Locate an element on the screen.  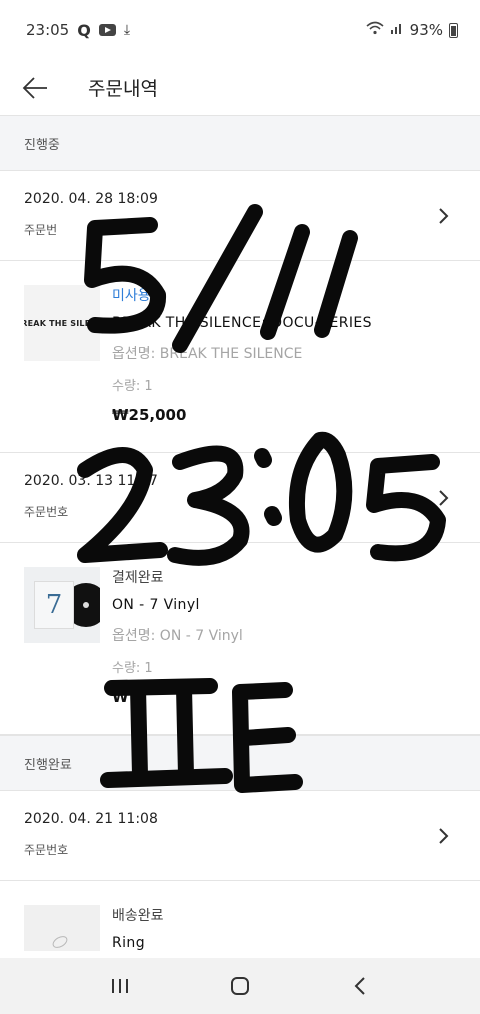
order-row: 2020. 03. 13 11:27 주문번호 is located at coordinates (240, 498).